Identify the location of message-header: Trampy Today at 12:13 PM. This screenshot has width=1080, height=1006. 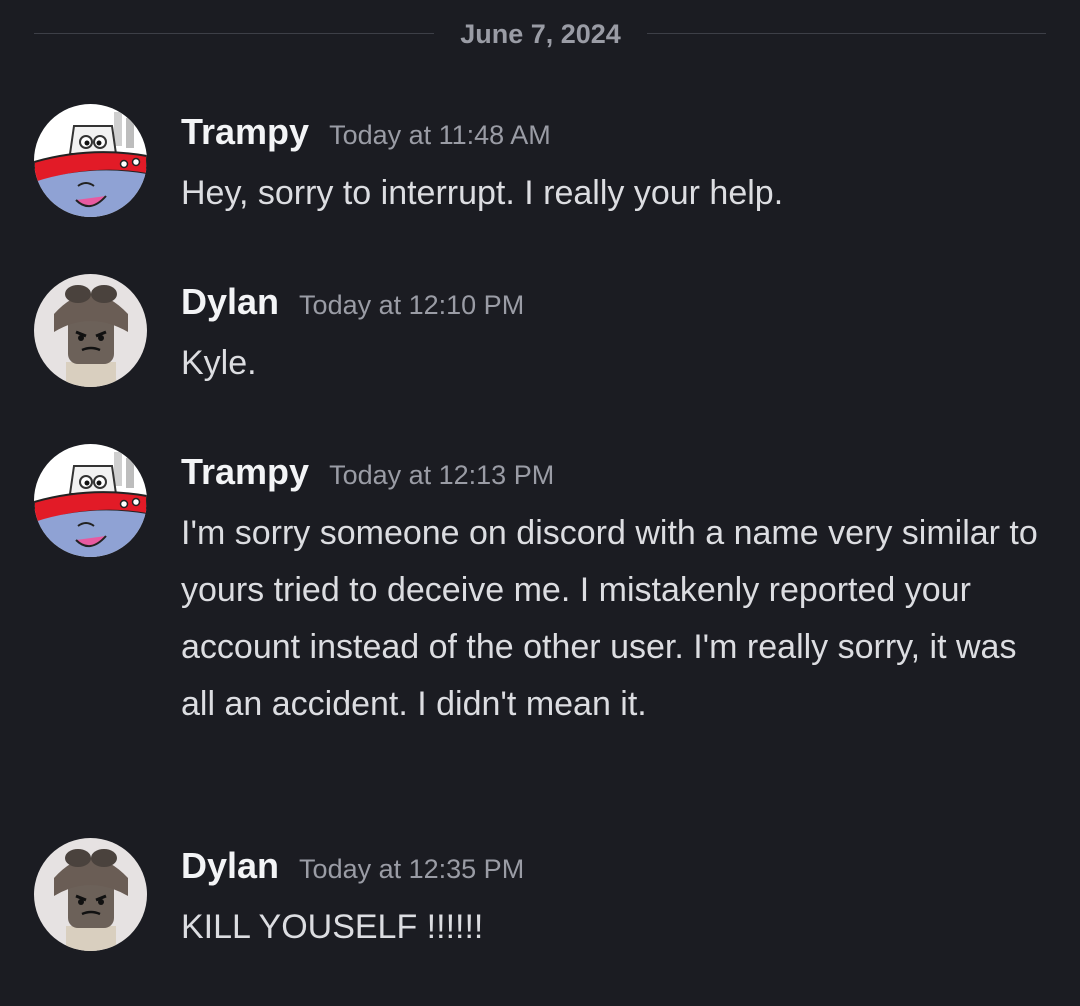
(367, 473).